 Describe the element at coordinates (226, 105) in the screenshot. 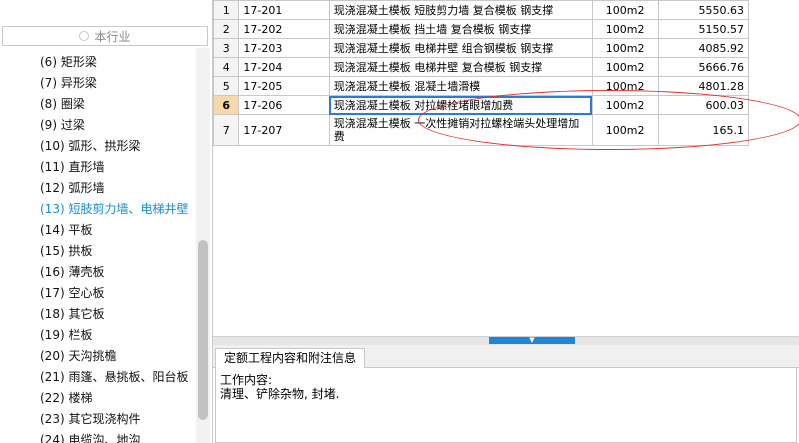

I see `row-number: 6` at that location.